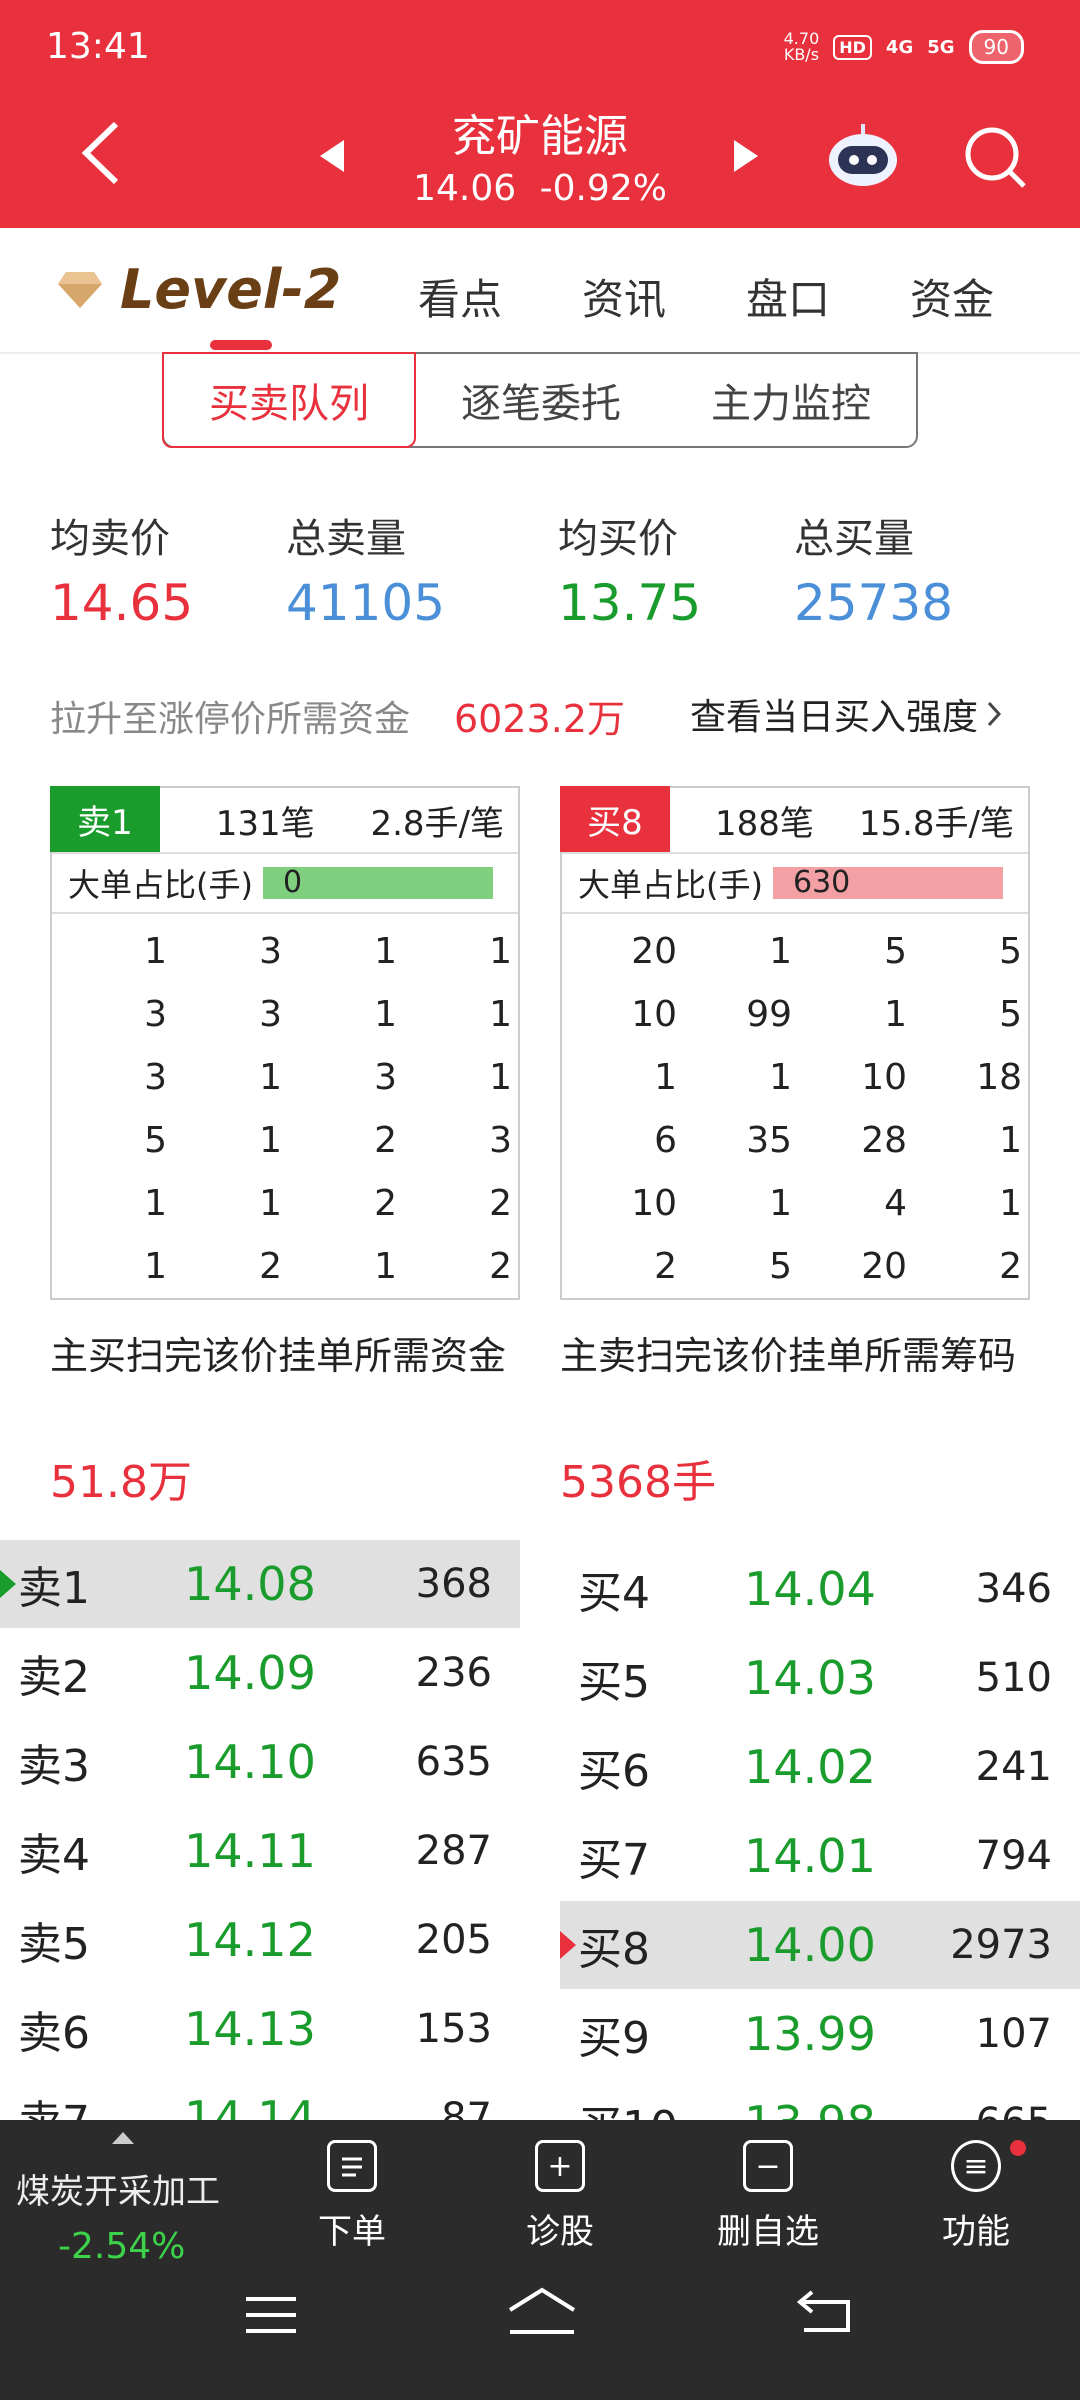  What do you see at coordinates (560, 2166) in the screenshot?
I see `plus-box-icon: +` at bounding box center [560, 2166].